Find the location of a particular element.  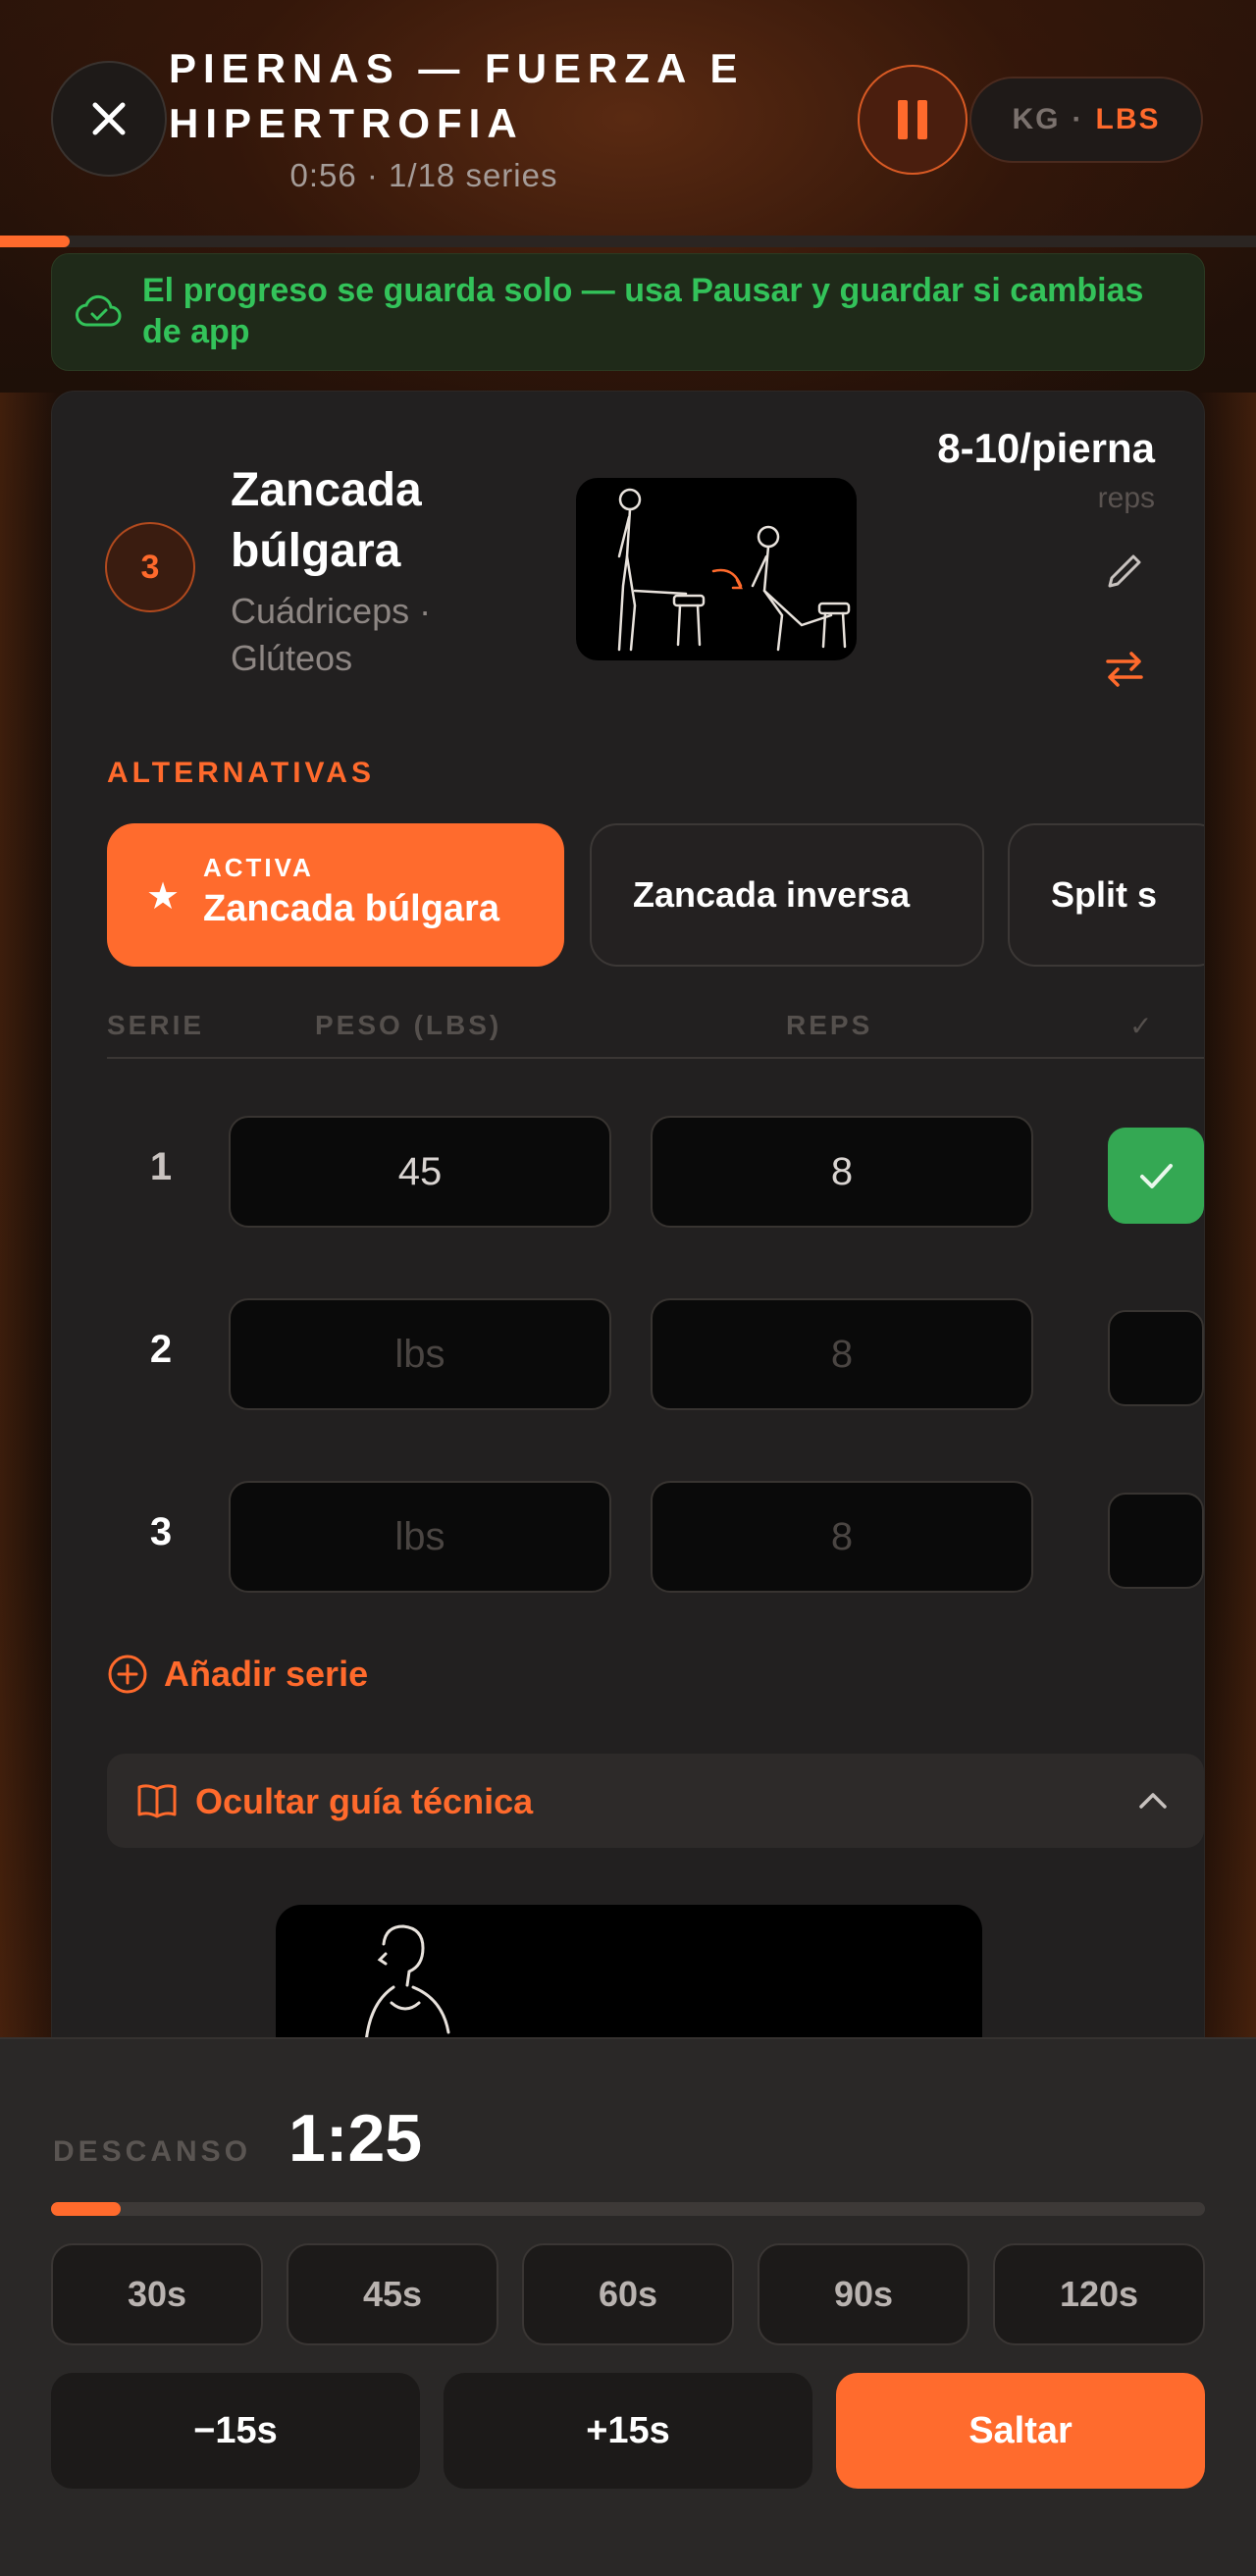

target-reps: 8-10/pierna is located at coordinates (1046, 448).